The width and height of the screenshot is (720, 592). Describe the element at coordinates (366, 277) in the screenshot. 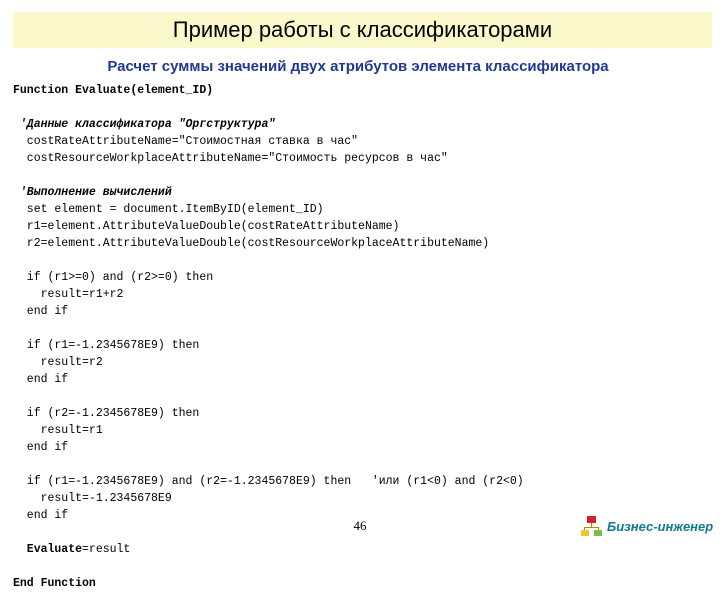

I see `code-line: if (r1>=0) and (r2>=0) then` at that location.